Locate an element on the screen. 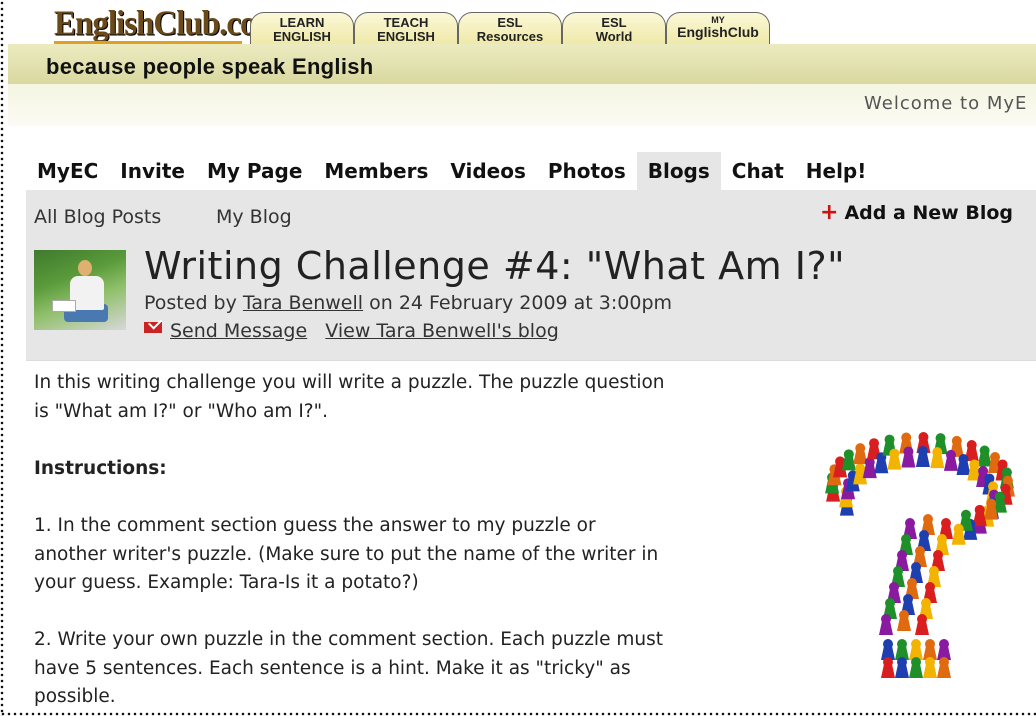  tab-line2: Resources is located at coordinates (510, 36).